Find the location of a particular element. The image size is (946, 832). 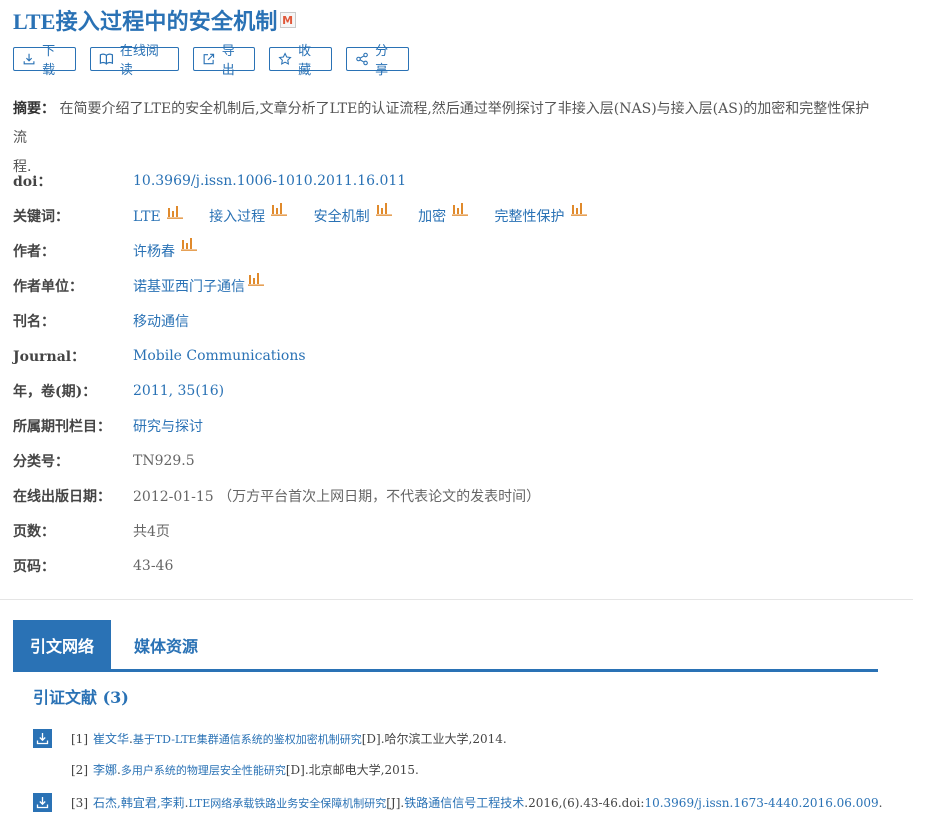

m-badge-letter: M is located at coordinates (288, 20).